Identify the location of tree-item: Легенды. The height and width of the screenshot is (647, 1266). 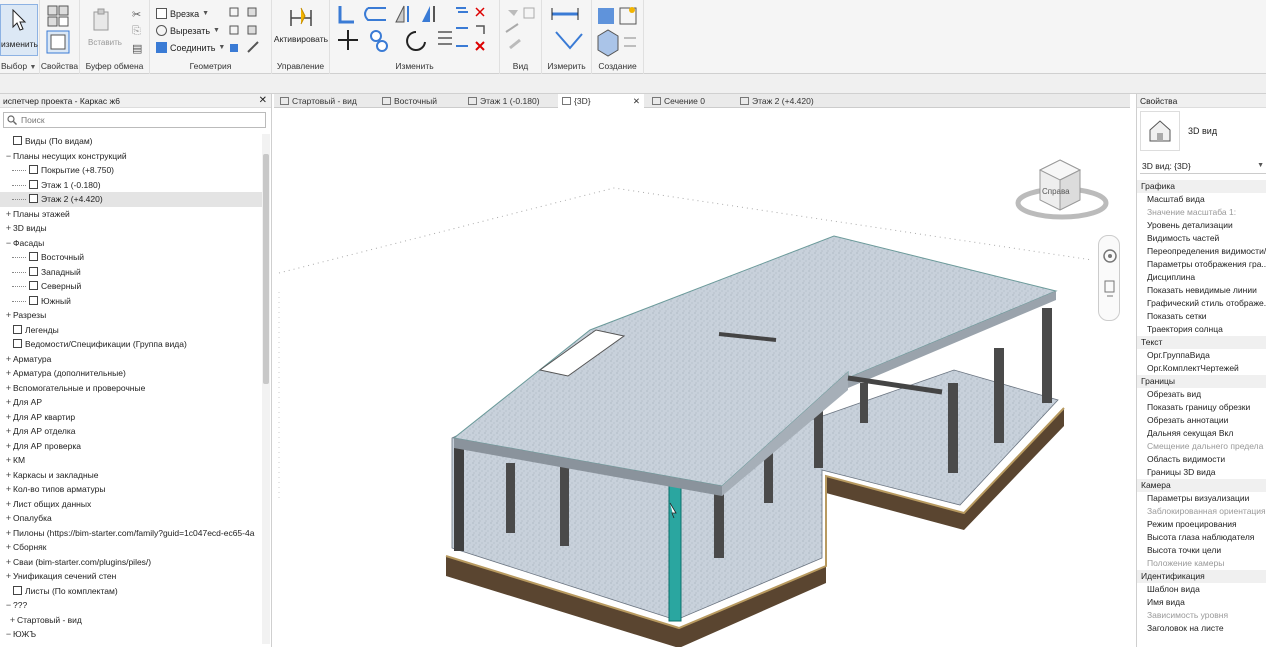
(131, 330).